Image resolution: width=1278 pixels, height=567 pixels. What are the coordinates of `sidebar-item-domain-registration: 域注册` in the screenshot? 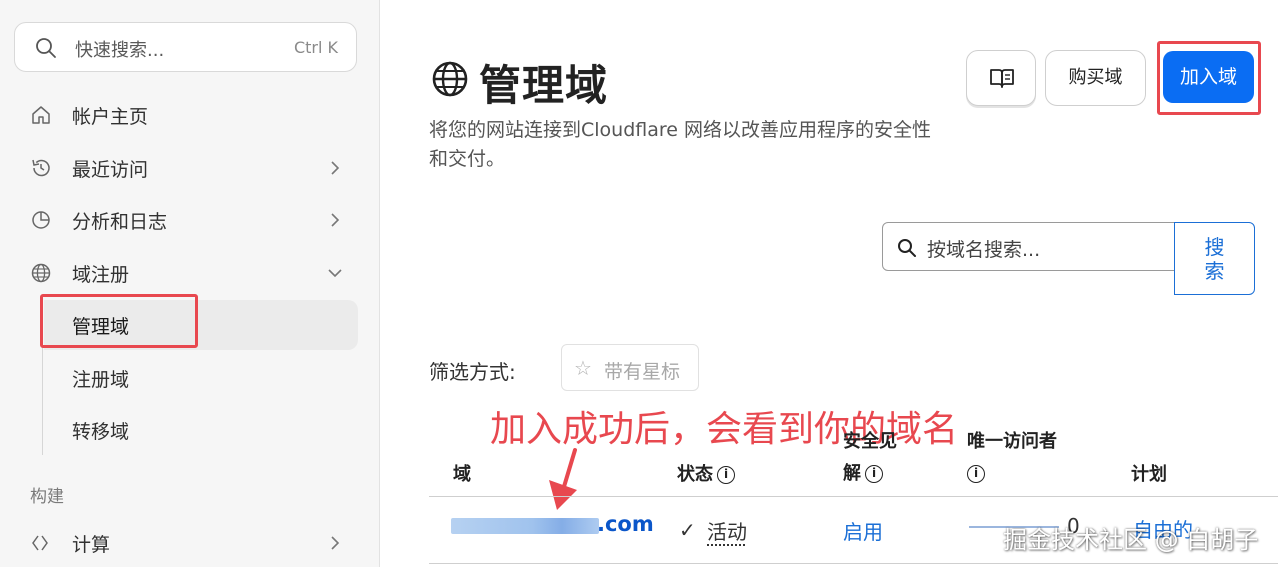 It's located at (190, 273).